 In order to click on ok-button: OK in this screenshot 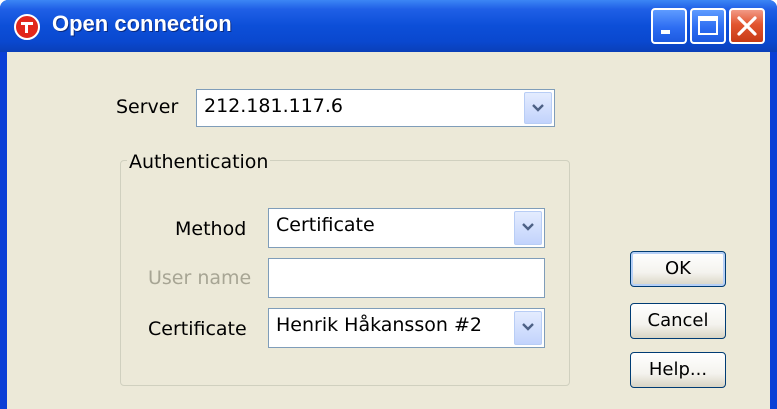, I will do `click(678, 269)`.